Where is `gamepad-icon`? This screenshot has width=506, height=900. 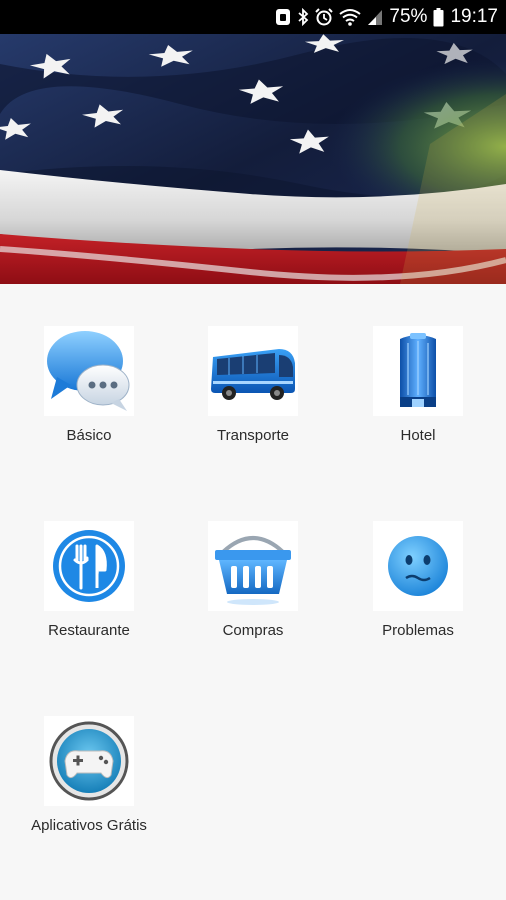
gamepad-icon is located at coordinates (89, 761).